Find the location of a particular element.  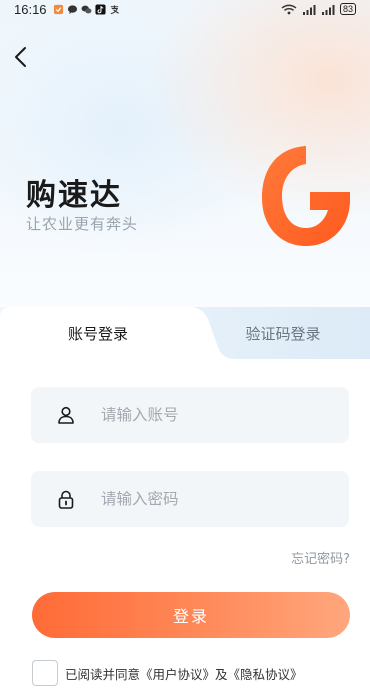

status-bar: 16:16 83 is located at coordinates (185, 9).